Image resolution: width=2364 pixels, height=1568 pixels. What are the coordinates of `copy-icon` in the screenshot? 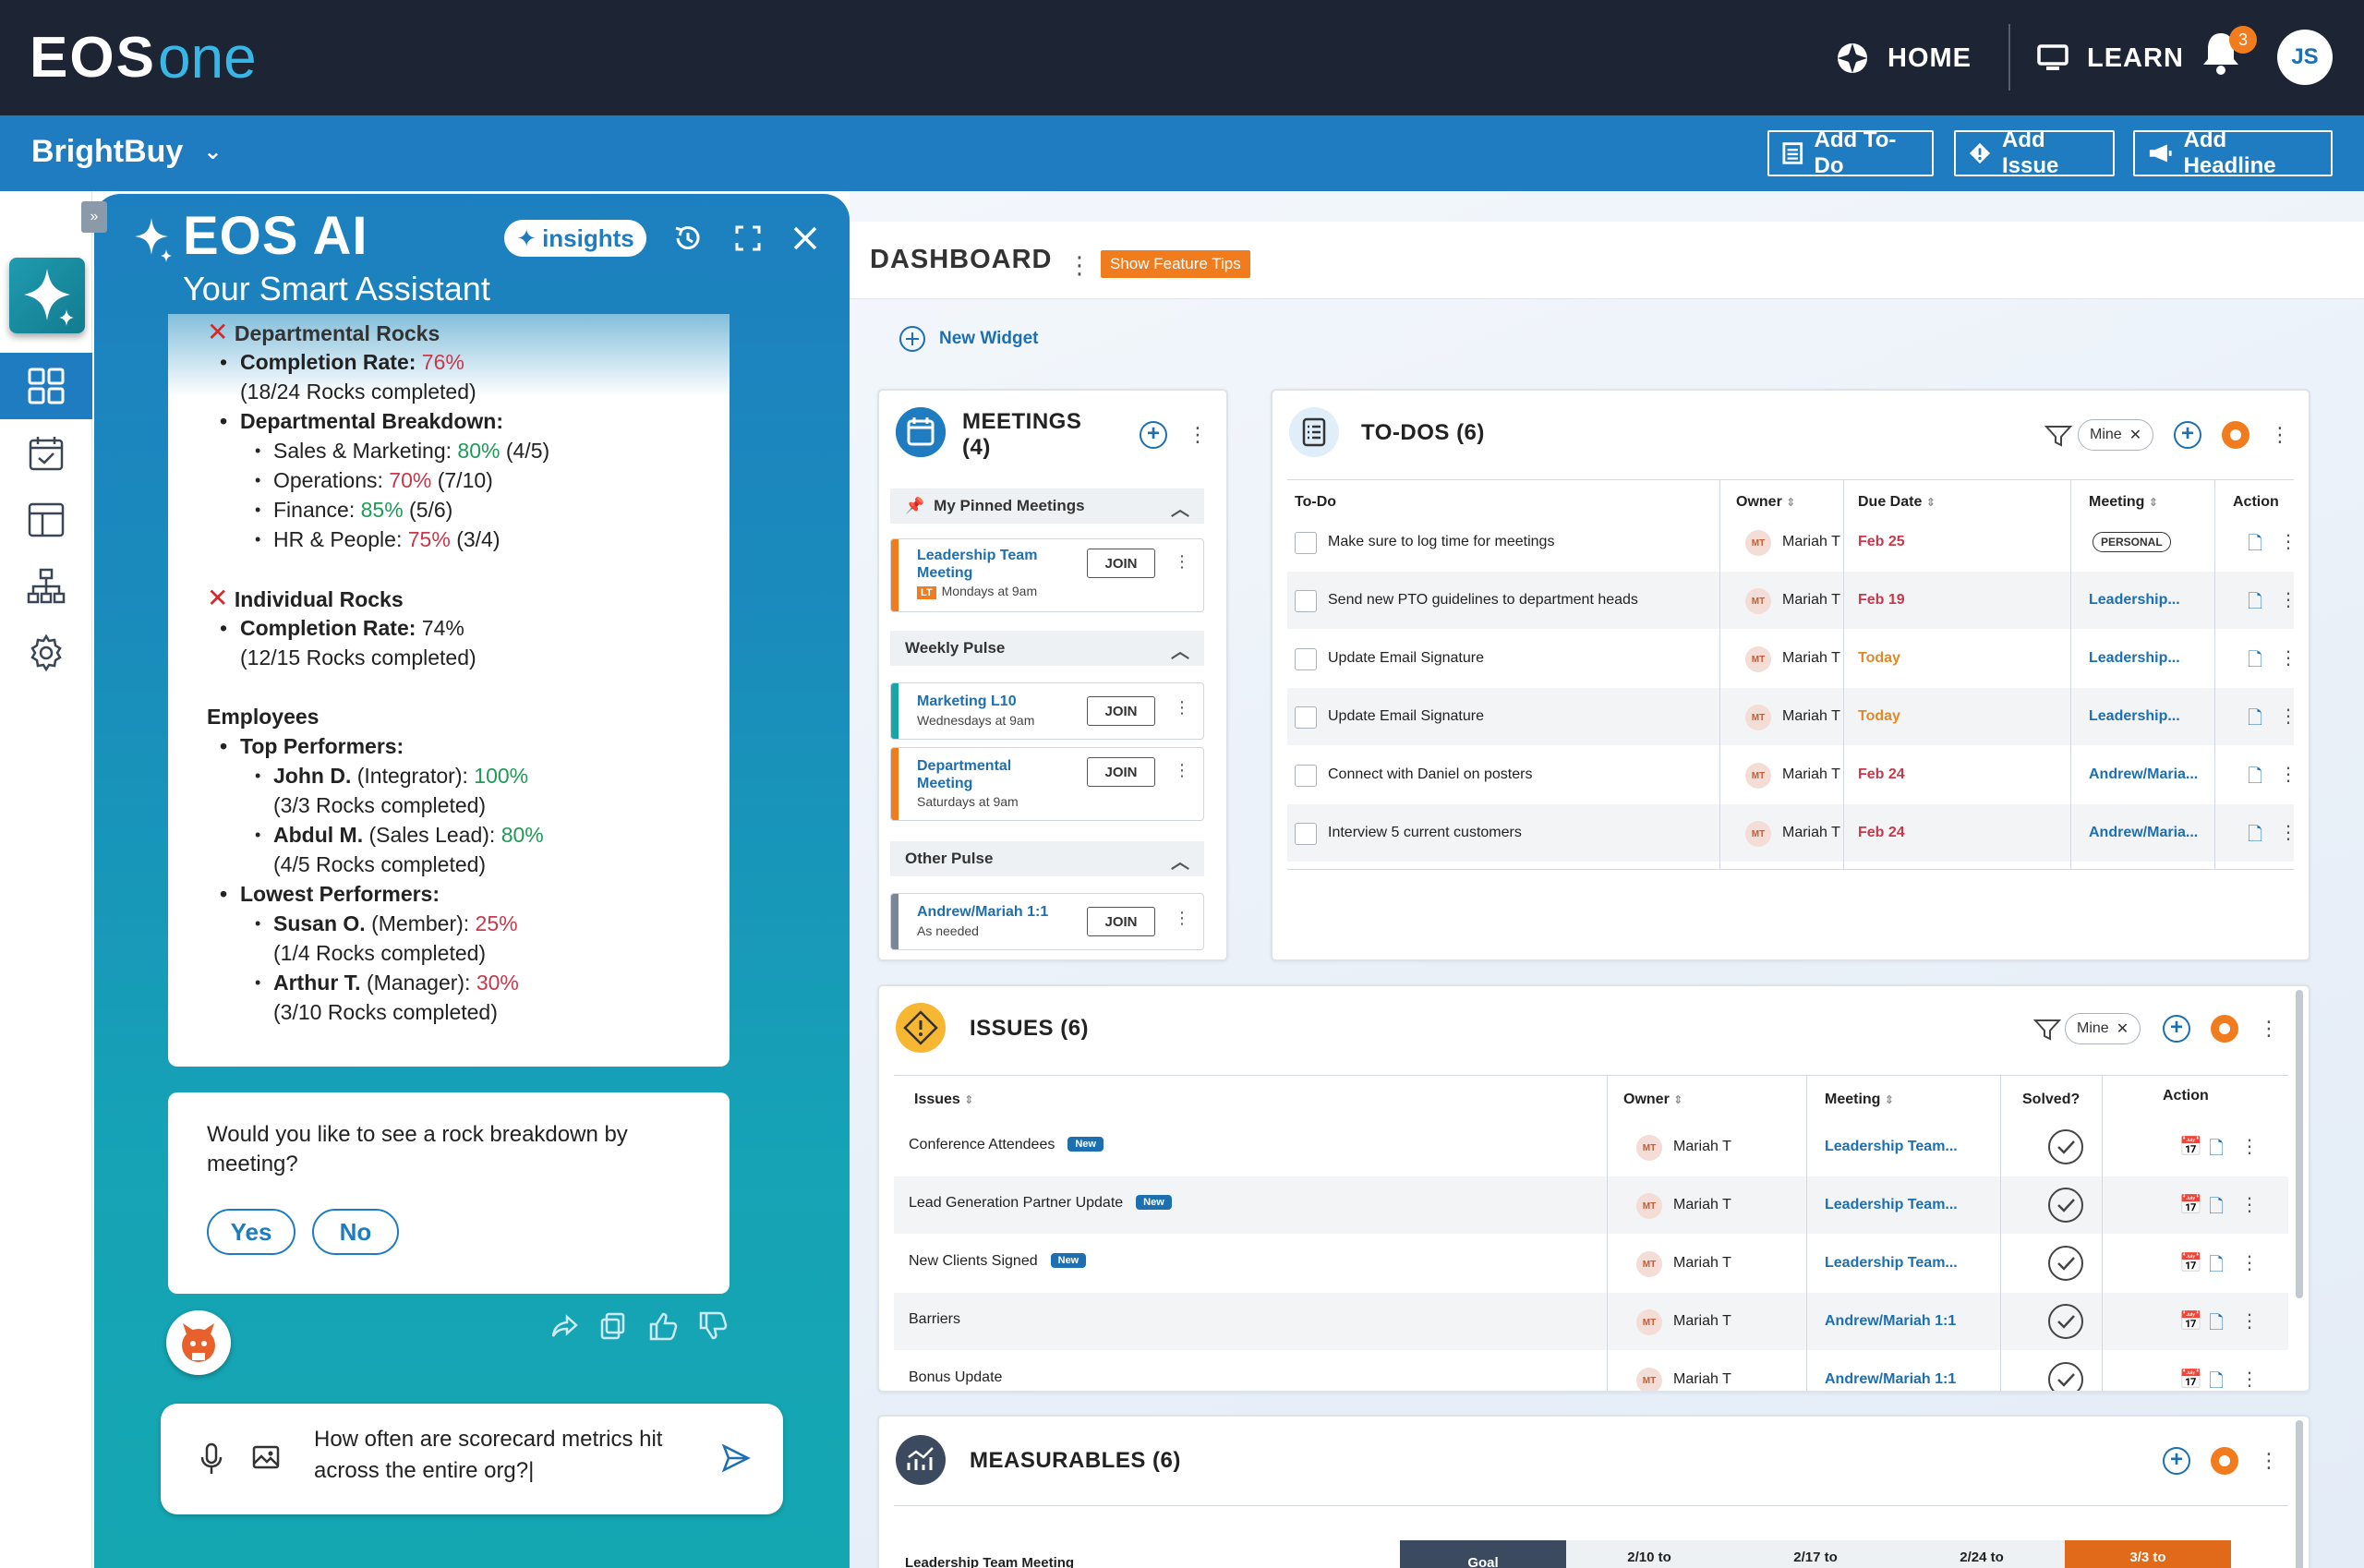 It's located at (613, 1326).